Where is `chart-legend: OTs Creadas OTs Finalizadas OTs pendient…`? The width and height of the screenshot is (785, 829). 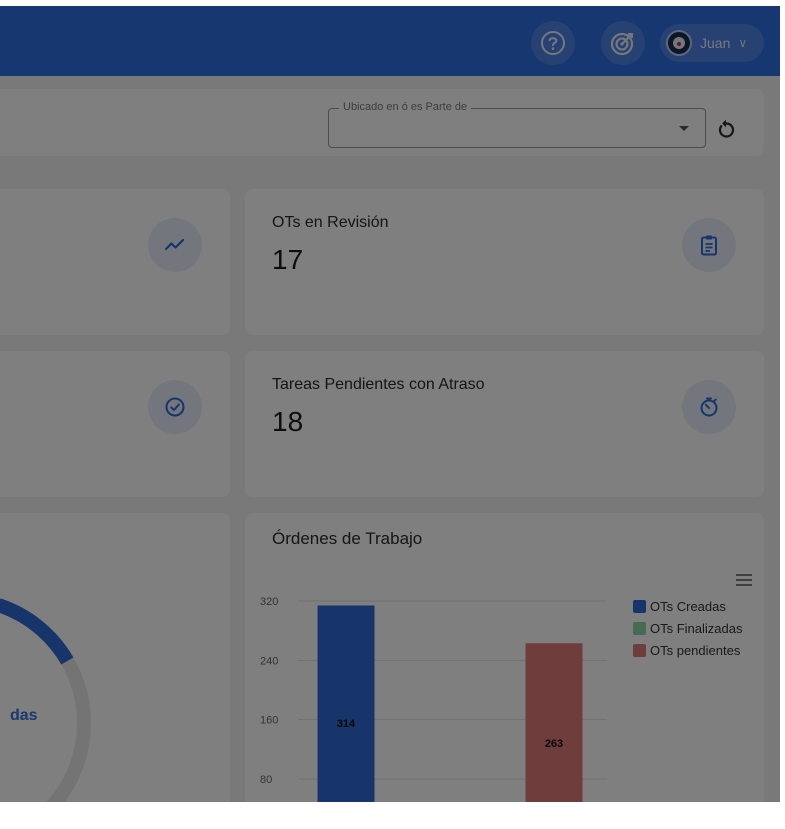
chart-legend: OTs Creadas OTs Finalizadas OTs pendient… is located at coordinates (687, 628).